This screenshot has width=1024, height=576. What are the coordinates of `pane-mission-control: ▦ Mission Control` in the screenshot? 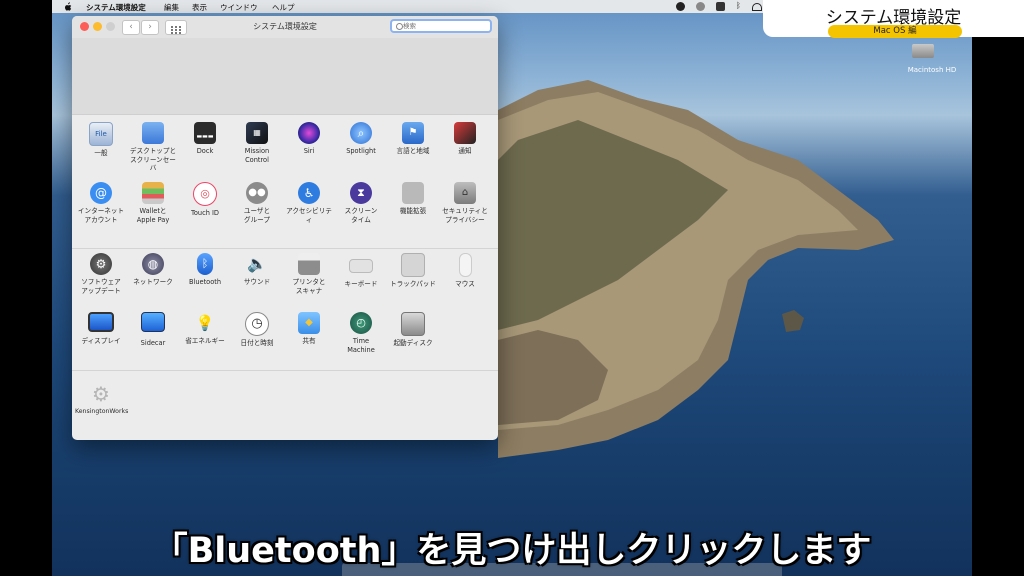 It's located at (257, 143).